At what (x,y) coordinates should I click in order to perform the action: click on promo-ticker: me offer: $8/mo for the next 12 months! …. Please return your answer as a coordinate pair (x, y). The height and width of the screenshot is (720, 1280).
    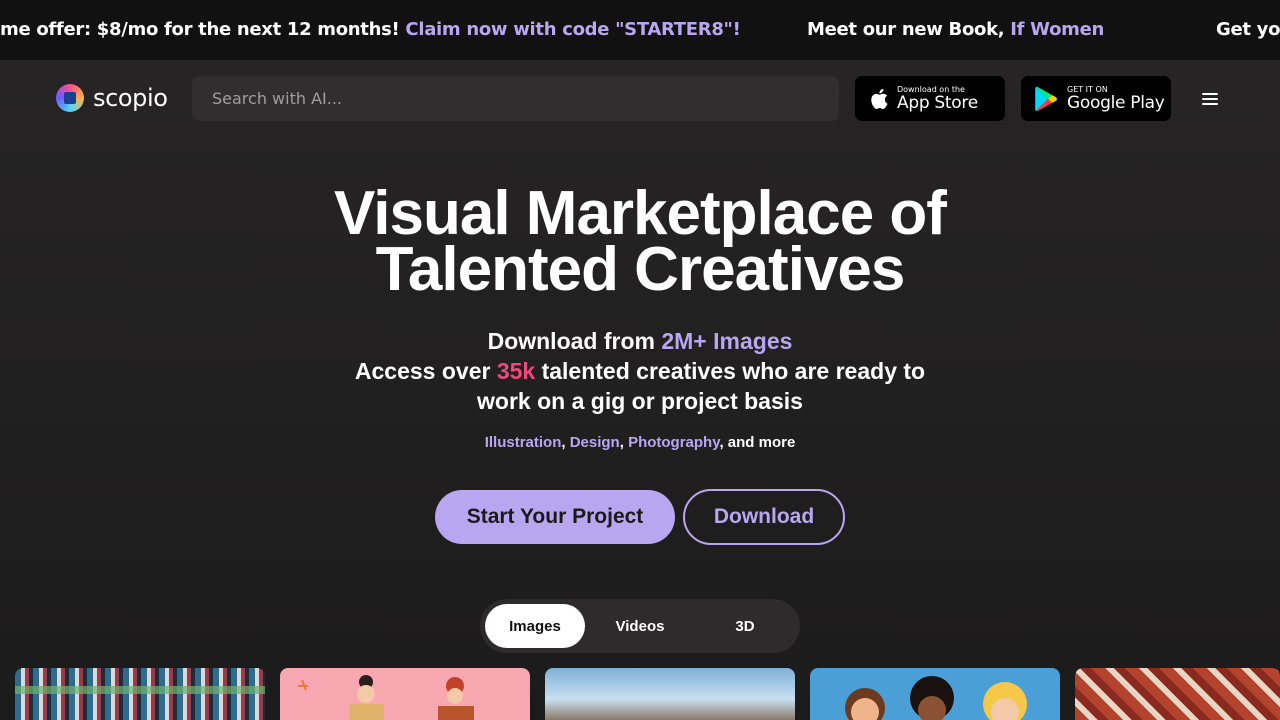
    Looking at the image, I should click on (640, 30).